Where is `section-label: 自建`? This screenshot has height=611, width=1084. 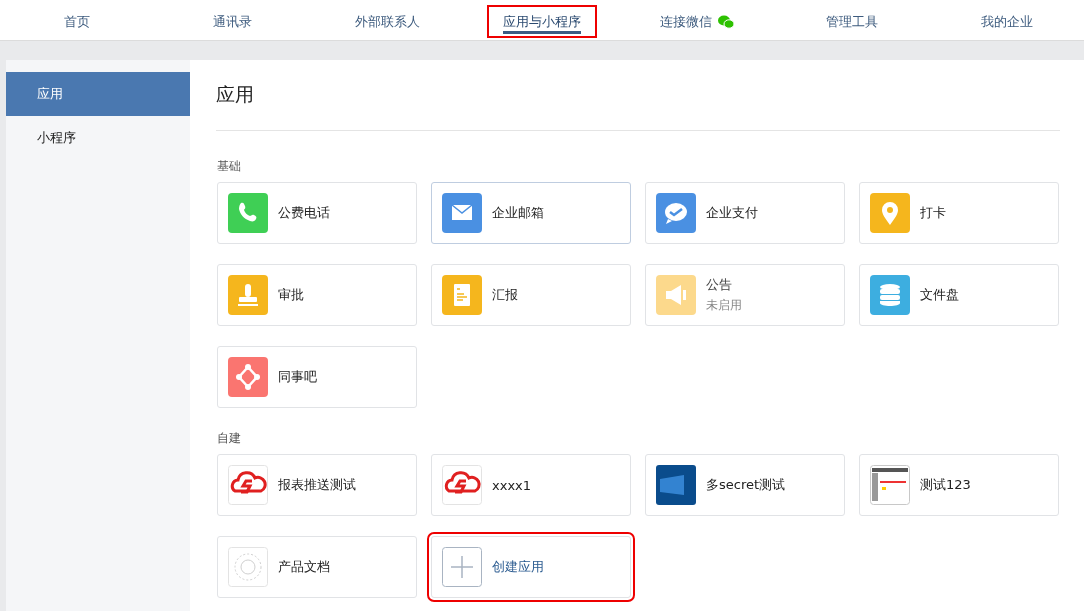 section-label: 自建 is located at coordinates (229, 438).